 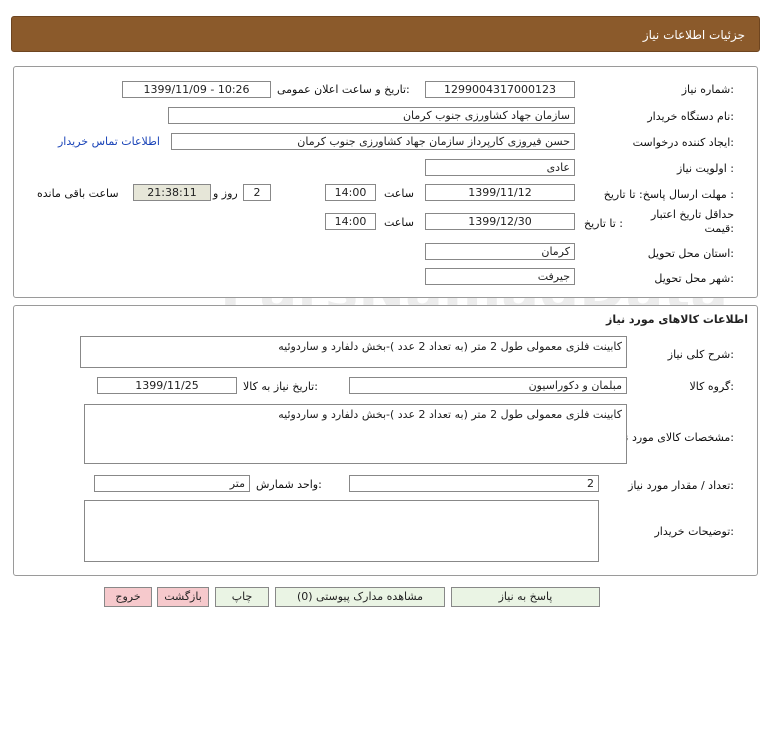 What do you see at coordinates (474, 483) in the screenshot?
I see `qty-field: 2` at bounding box center [474, 483].